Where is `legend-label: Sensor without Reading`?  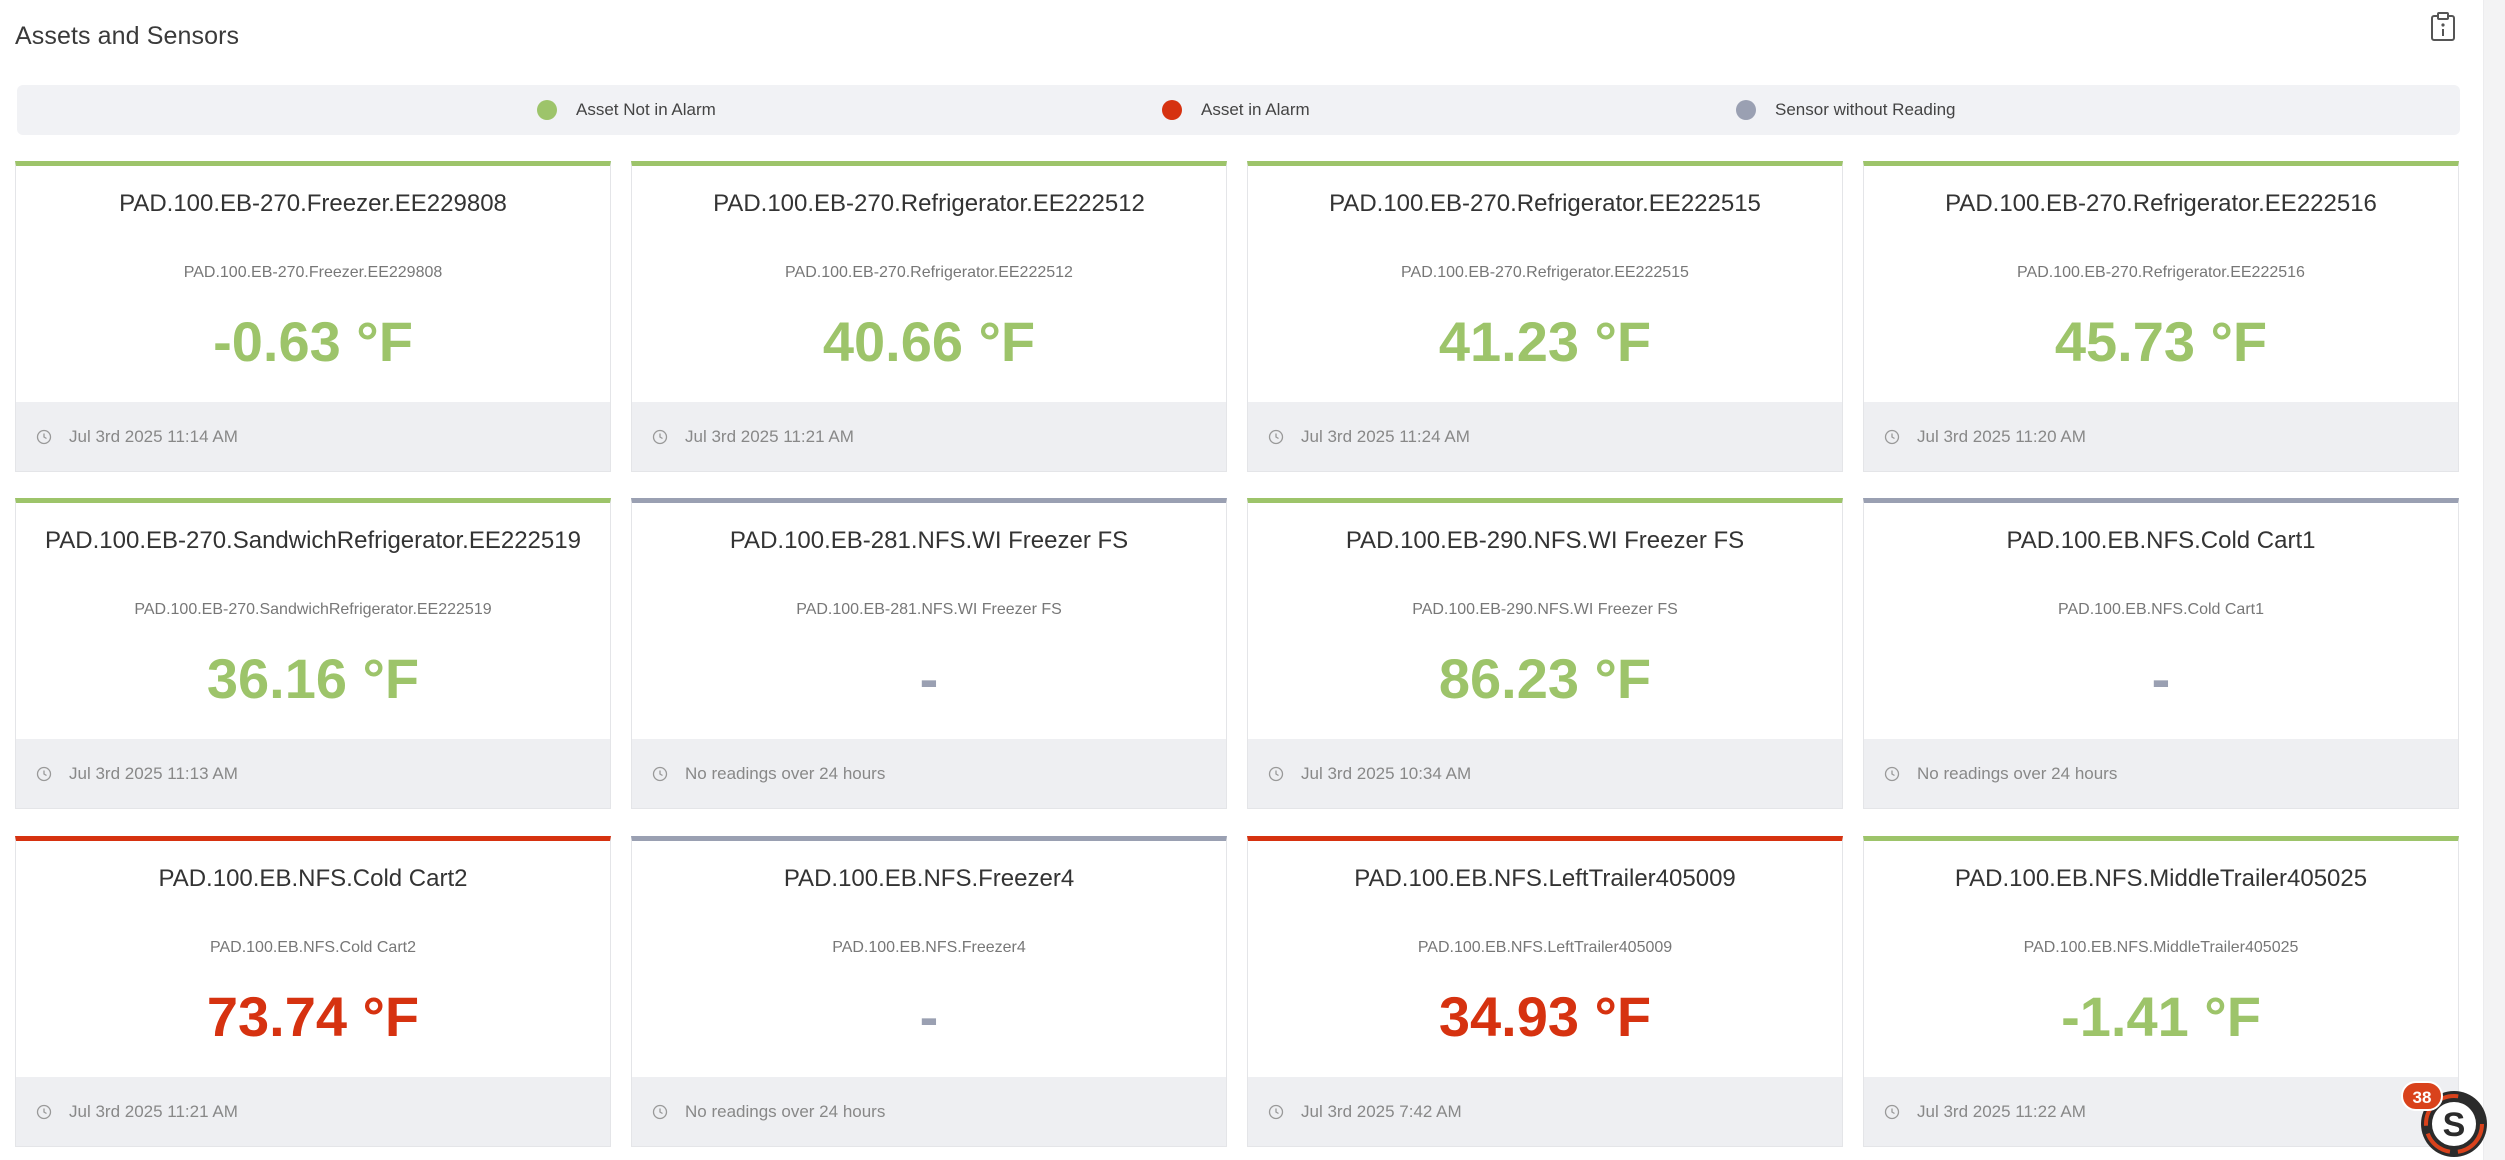 legend-label: Sensor without Reading is located at coordinates (1865, 109).